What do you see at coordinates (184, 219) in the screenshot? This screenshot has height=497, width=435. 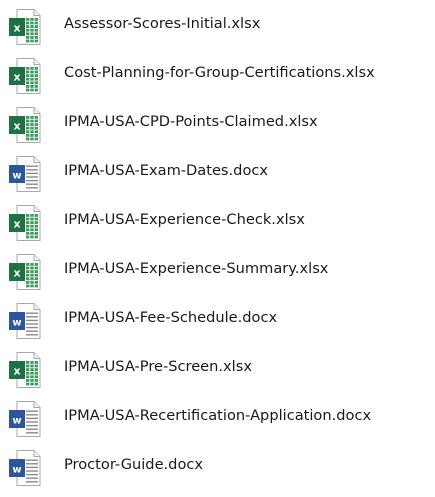 I see `file-name: IPMA-USA-Experience-Check.xlsx` at bounding box center [184, 219].